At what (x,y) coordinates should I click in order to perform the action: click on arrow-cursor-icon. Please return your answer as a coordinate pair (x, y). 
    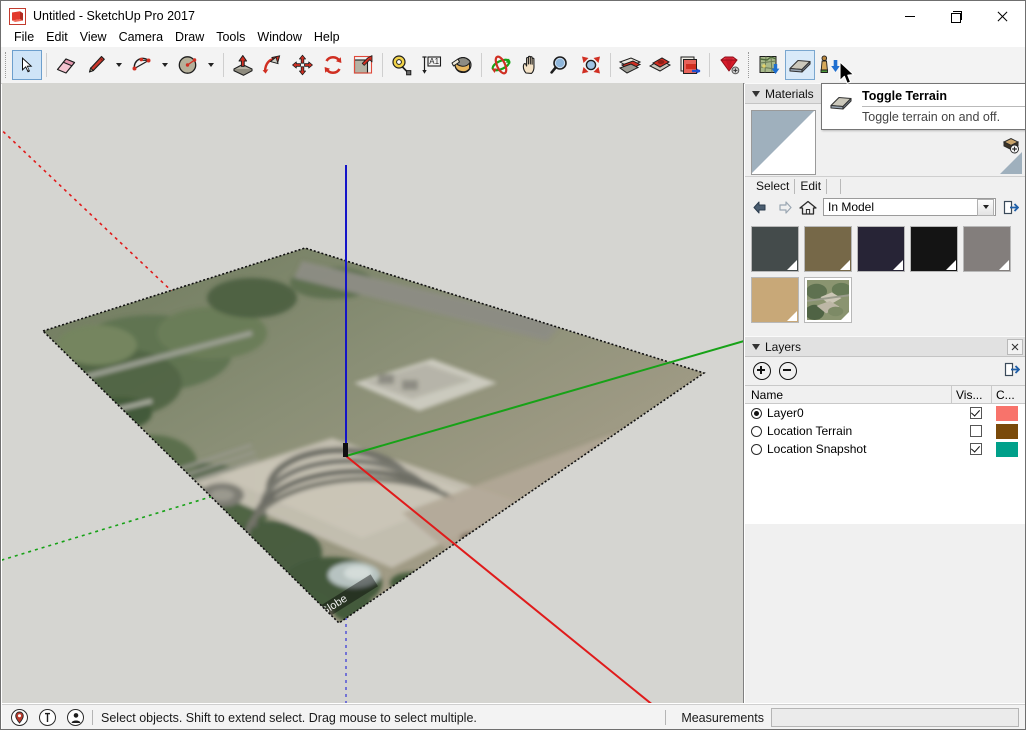
    Looking at the image, I should click on (27, 65).